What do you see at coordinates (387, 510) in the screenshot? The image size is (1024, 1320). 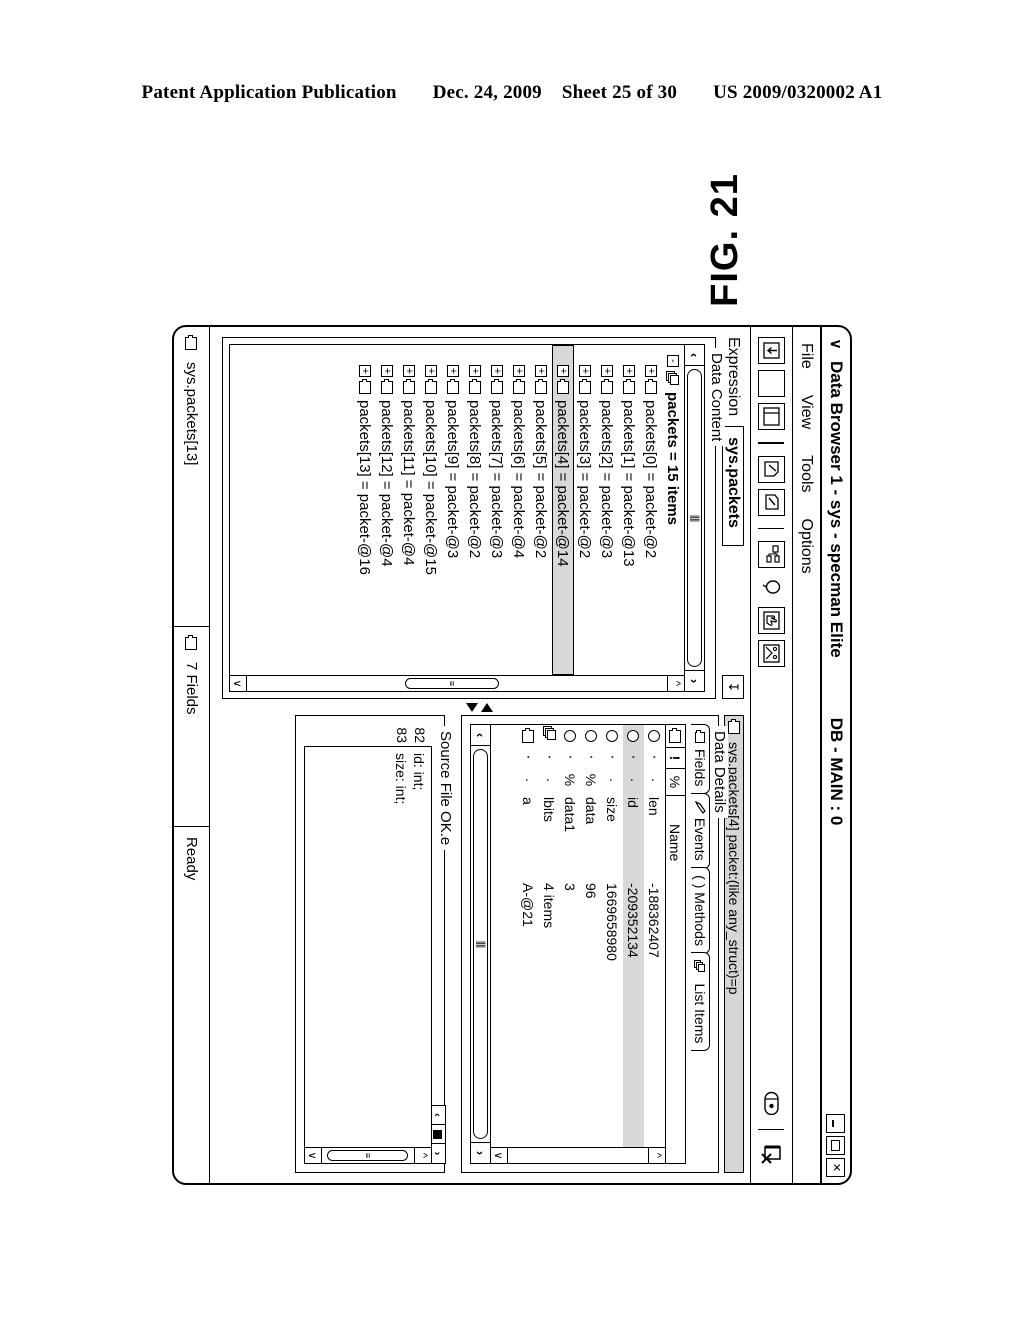 I see `tree-item: + packets[12] = packet-@4` at bounding box center [387, 510].